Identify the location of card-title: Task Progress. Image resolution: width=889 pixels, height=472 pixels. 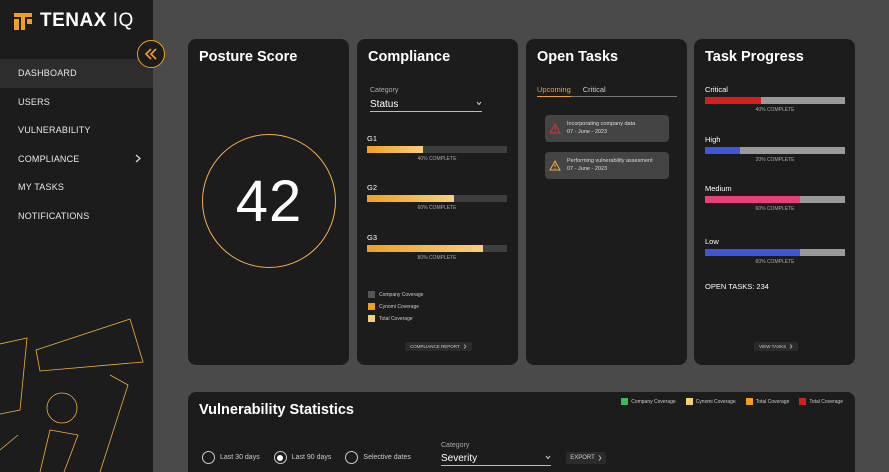
(754, 57).